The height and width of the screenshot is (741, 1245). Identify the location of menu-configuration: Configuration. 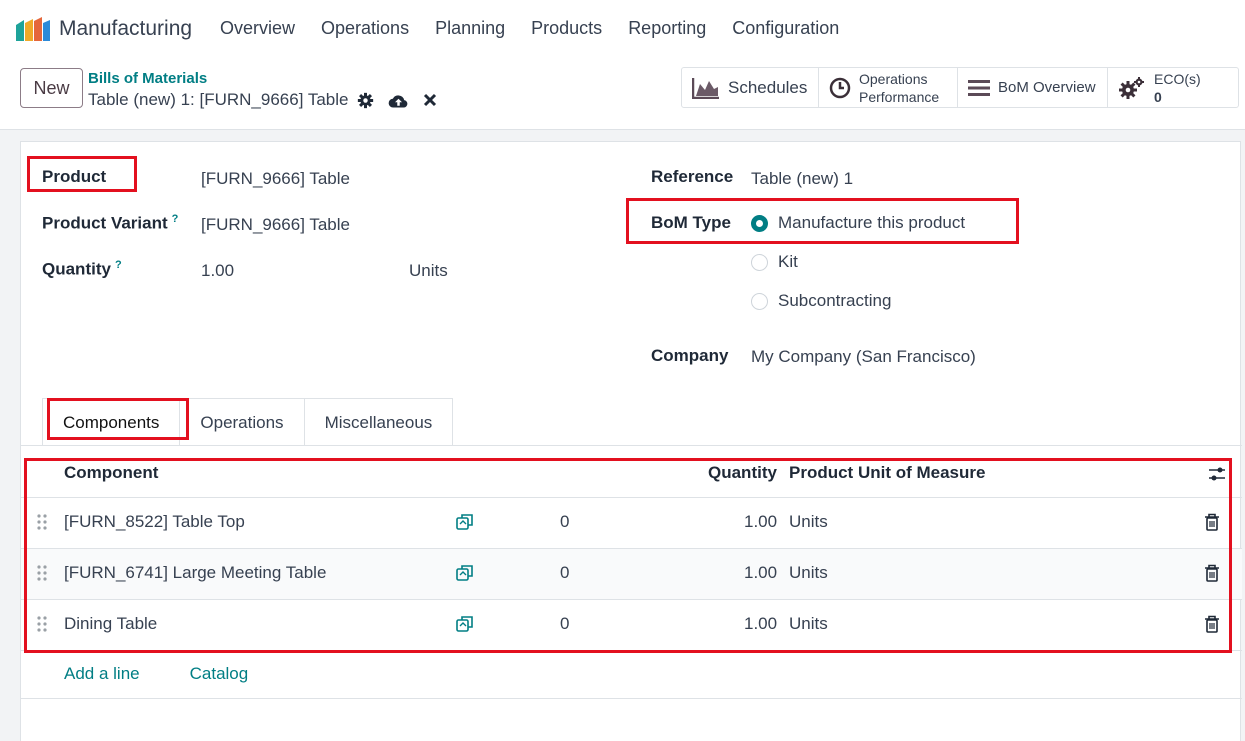
(785, 28).